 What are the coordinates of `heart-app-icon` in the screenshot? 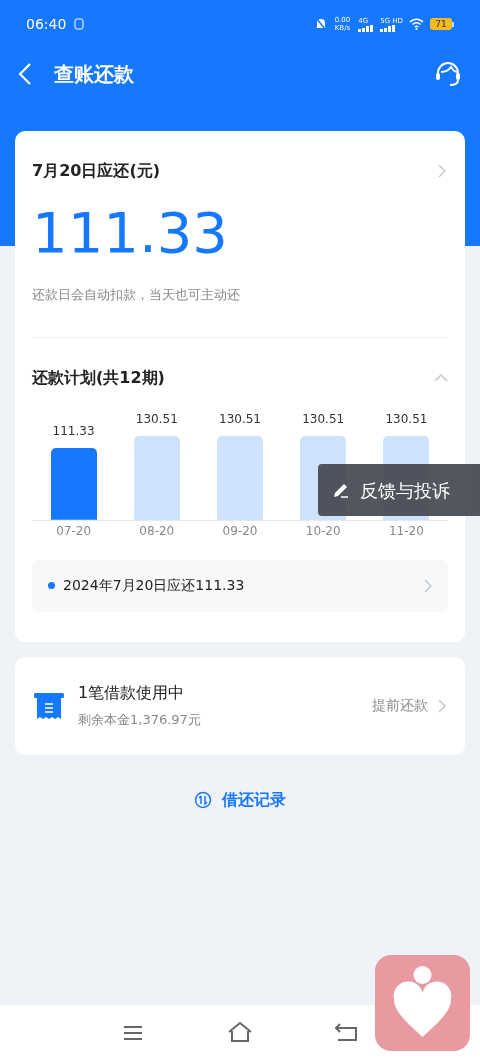 It's located at (422, 1003).